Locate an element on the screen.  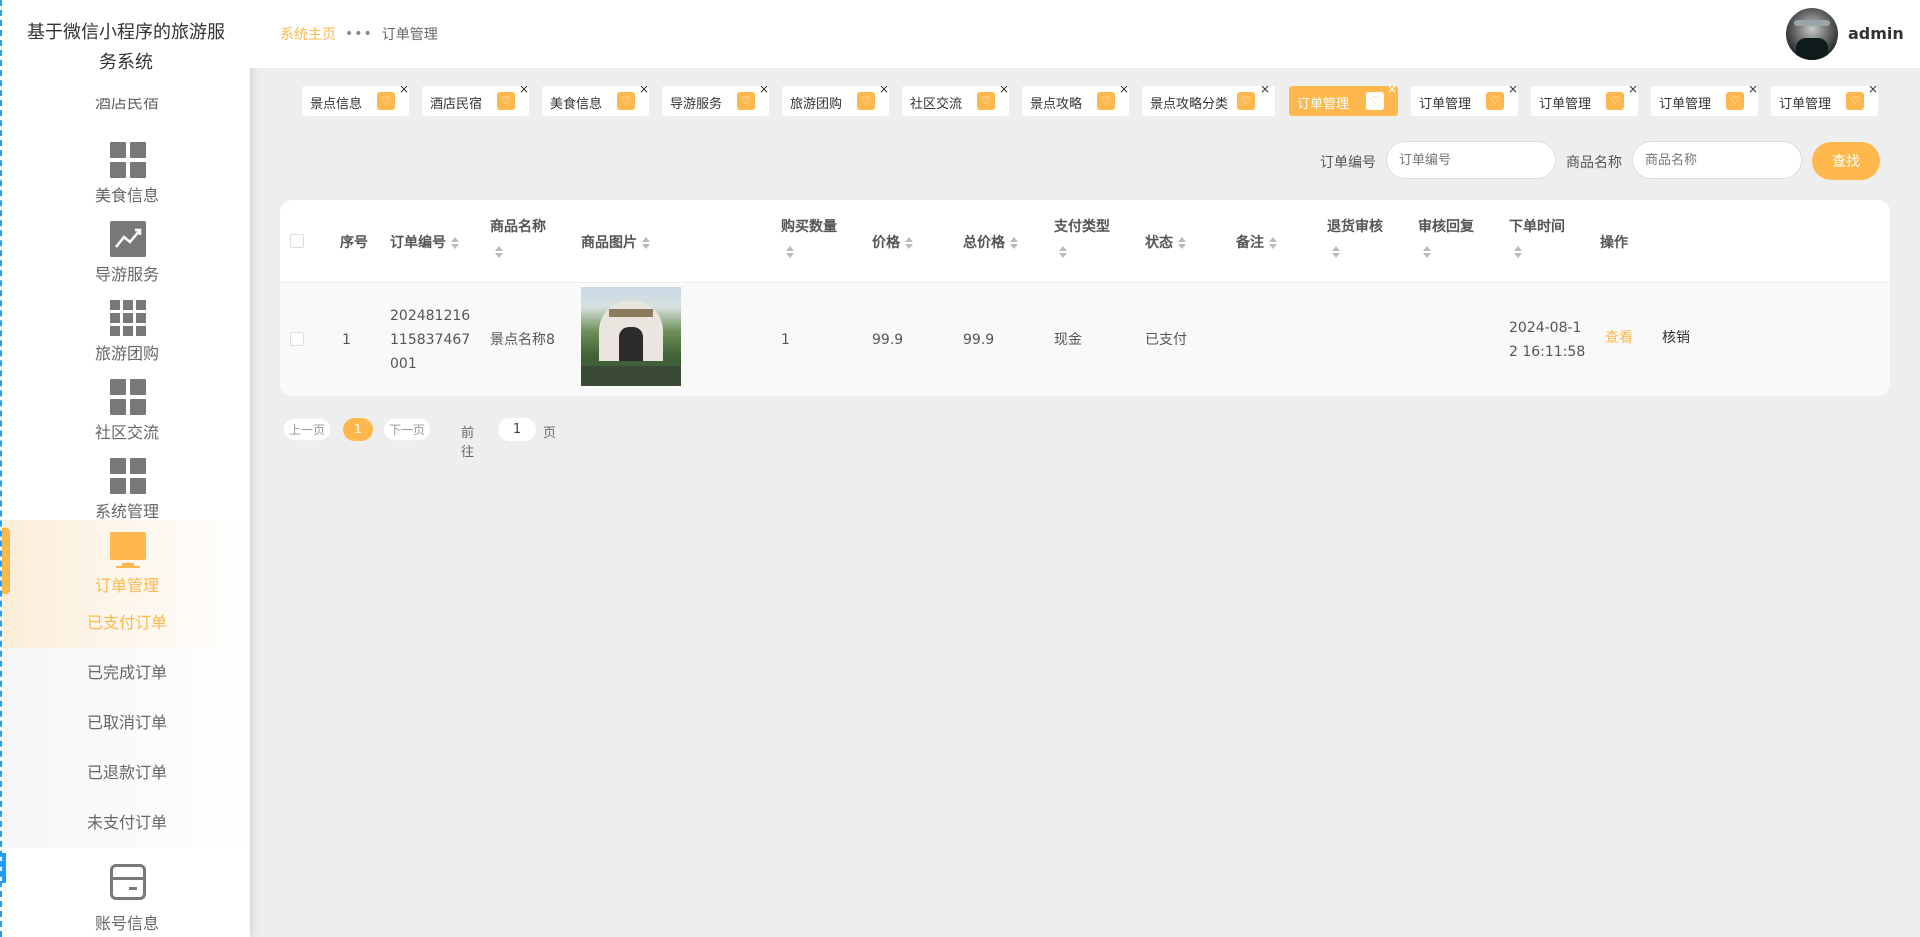
sidebar-item-label: 订单管理 is located at coordinates (126, 585).